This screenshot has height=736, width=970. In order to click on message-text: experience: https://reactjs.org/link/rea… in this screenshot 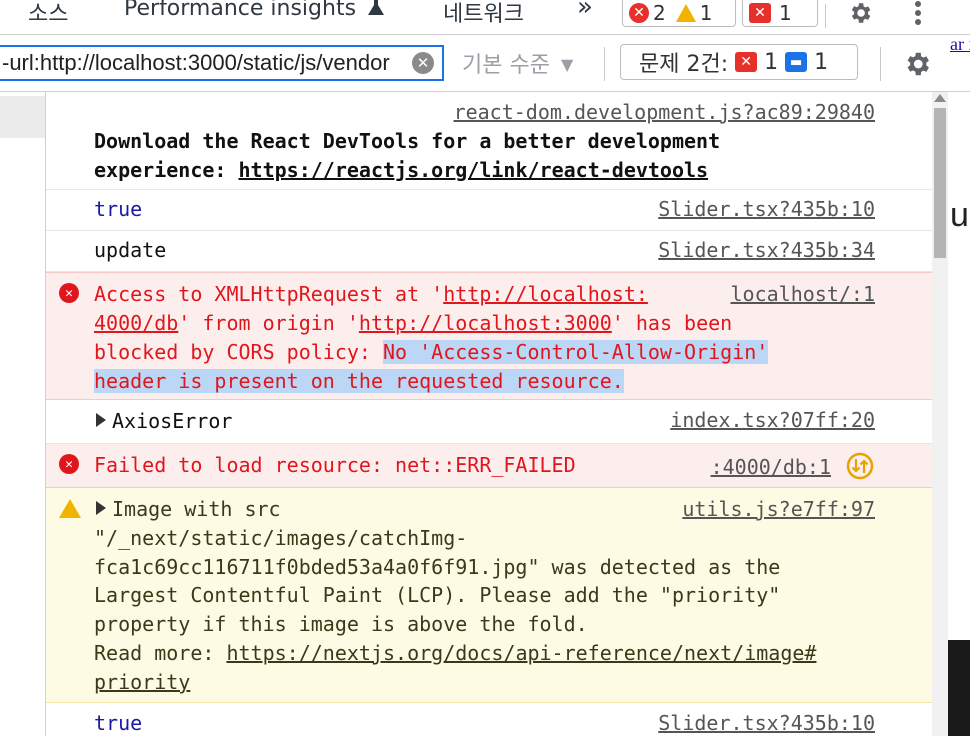, I will do `click(401, 170)`.